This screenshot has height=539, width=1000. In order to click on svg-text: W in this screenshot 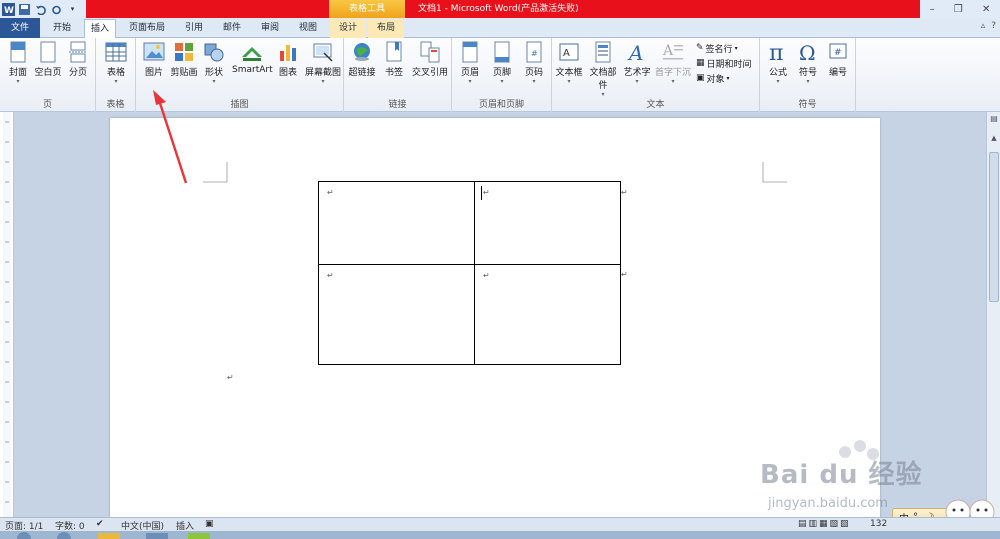, I will do `click(9, 11)`.